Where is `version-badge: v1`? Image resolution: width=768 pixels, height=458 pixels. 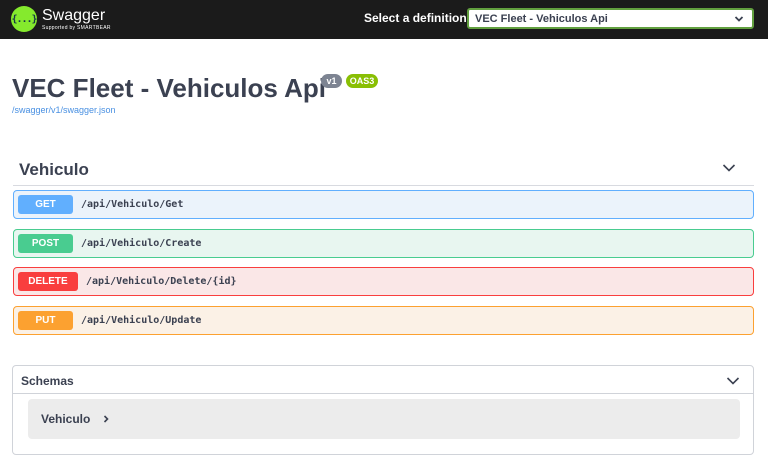 version-badge: v1 is located at coordinates (331, 81).